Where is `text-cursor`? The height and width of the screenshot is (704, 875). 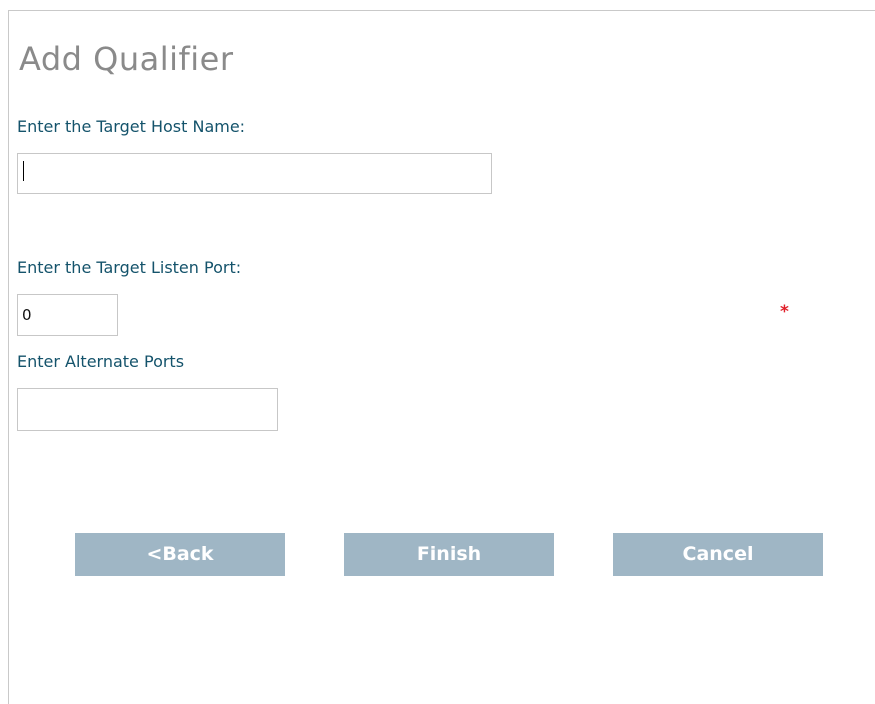
text-cursor is located at coordinates (23, 171).